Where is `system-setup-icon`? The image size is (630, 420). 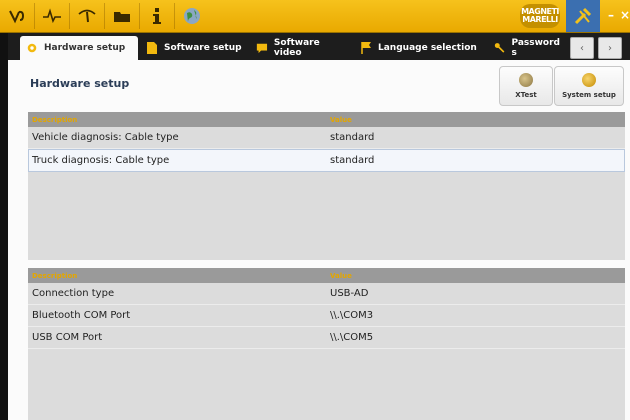
system-setup-icon is located at coordinates (589, 80).